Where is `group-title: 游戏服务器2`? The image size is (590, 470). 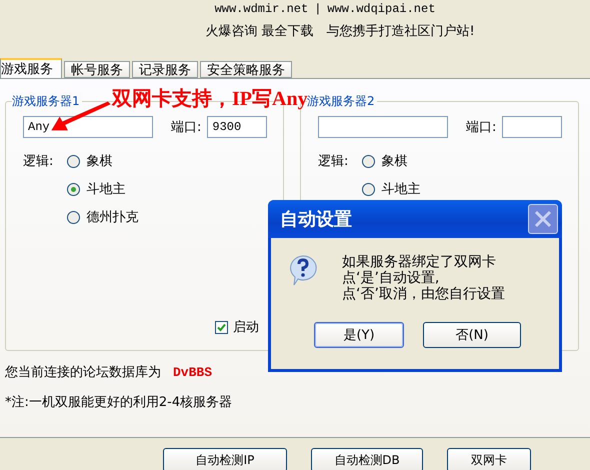 group-title: 游戏服务器2 is located at coordinates (342, 101).